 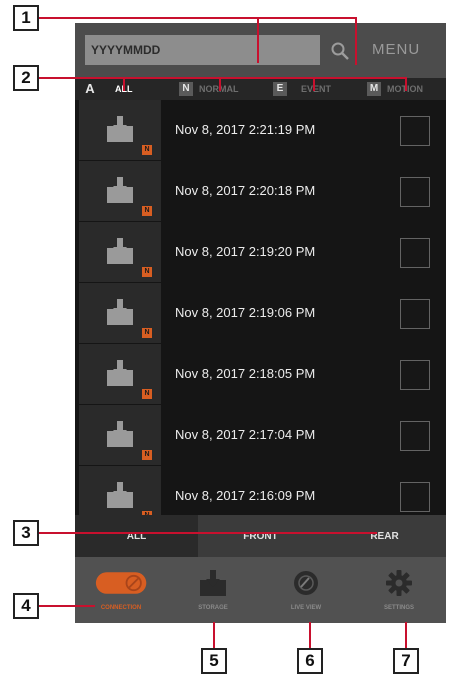 I want to click on nav-settings: SETTINGS, so click(x=399, y=590).